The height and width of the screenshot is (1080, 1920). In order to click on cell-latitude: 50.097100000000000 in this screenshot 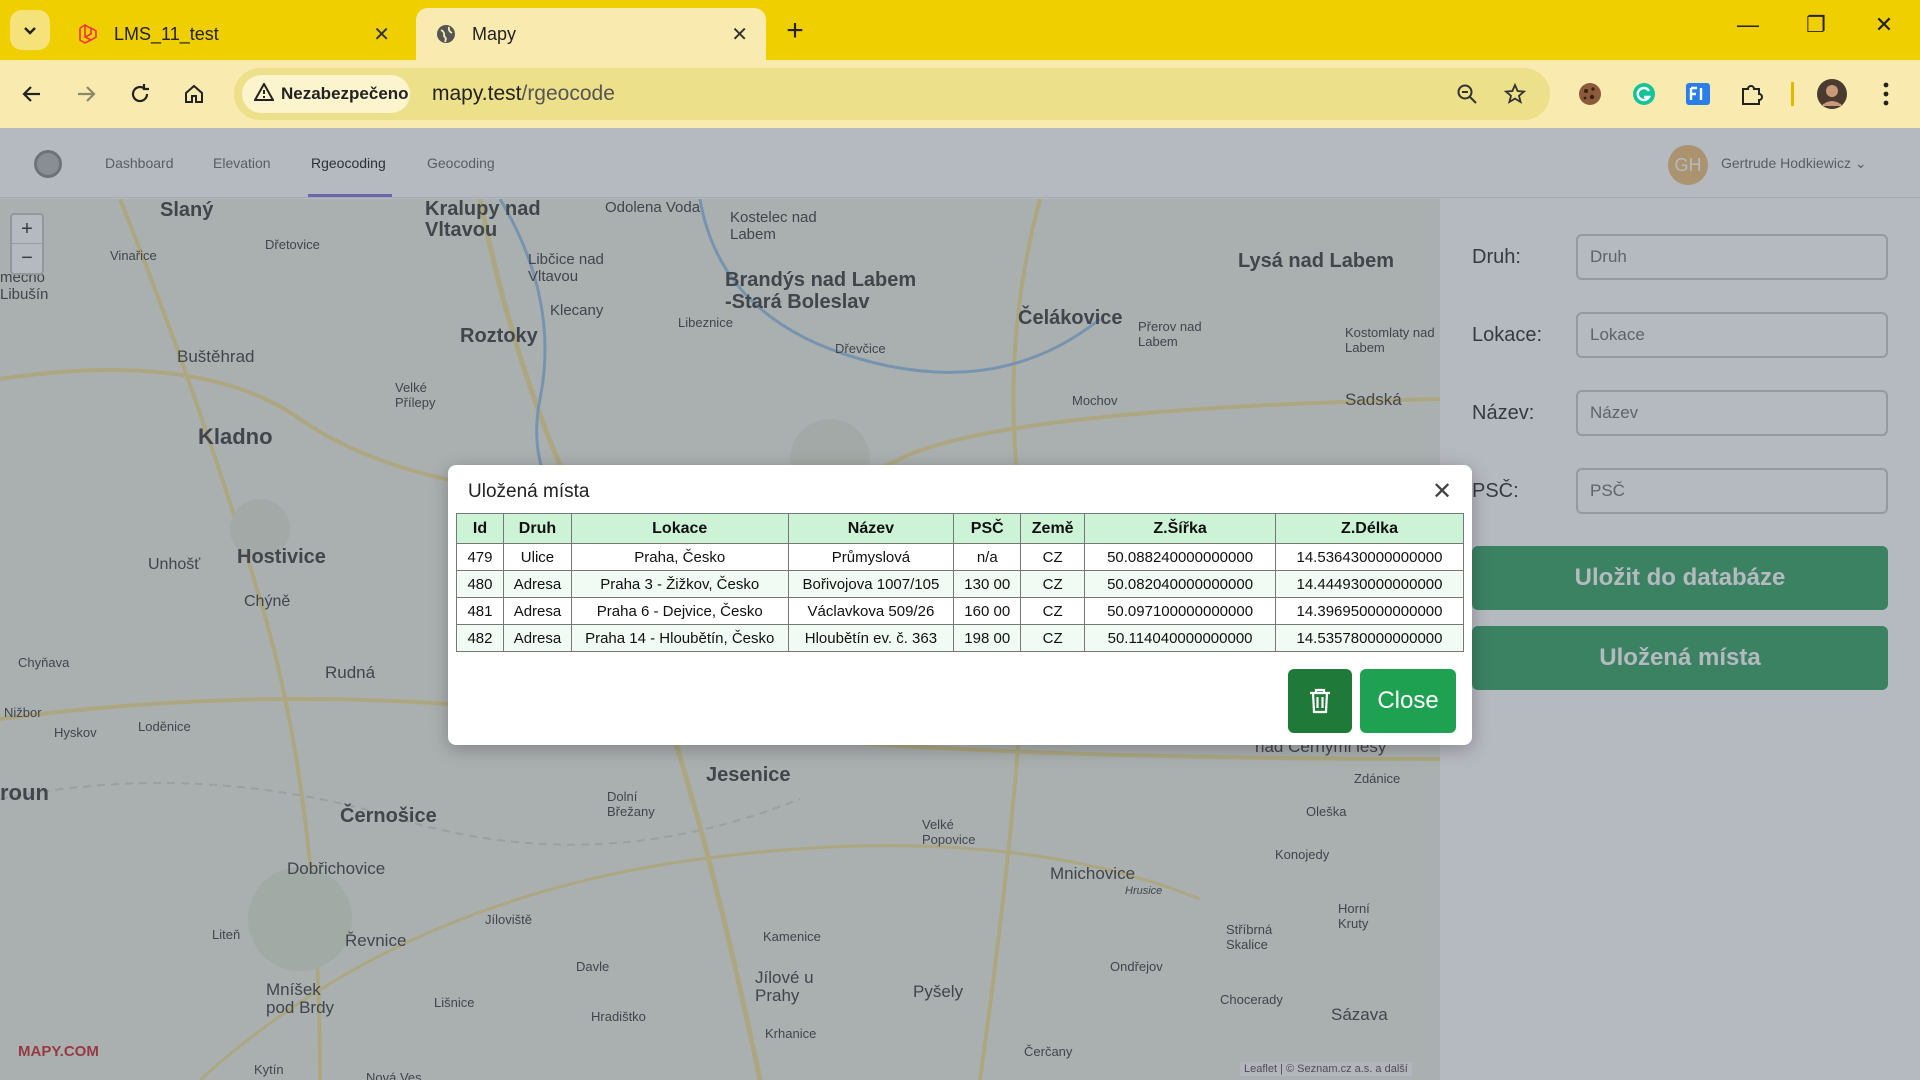, I will do `click(1180, 611)`.